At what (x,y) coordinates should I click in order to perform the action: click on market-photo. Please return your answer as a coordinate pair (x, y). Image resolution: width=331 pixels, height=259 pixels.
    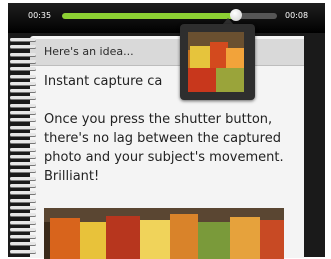
    Looking at the image, I should click on (164, 233).